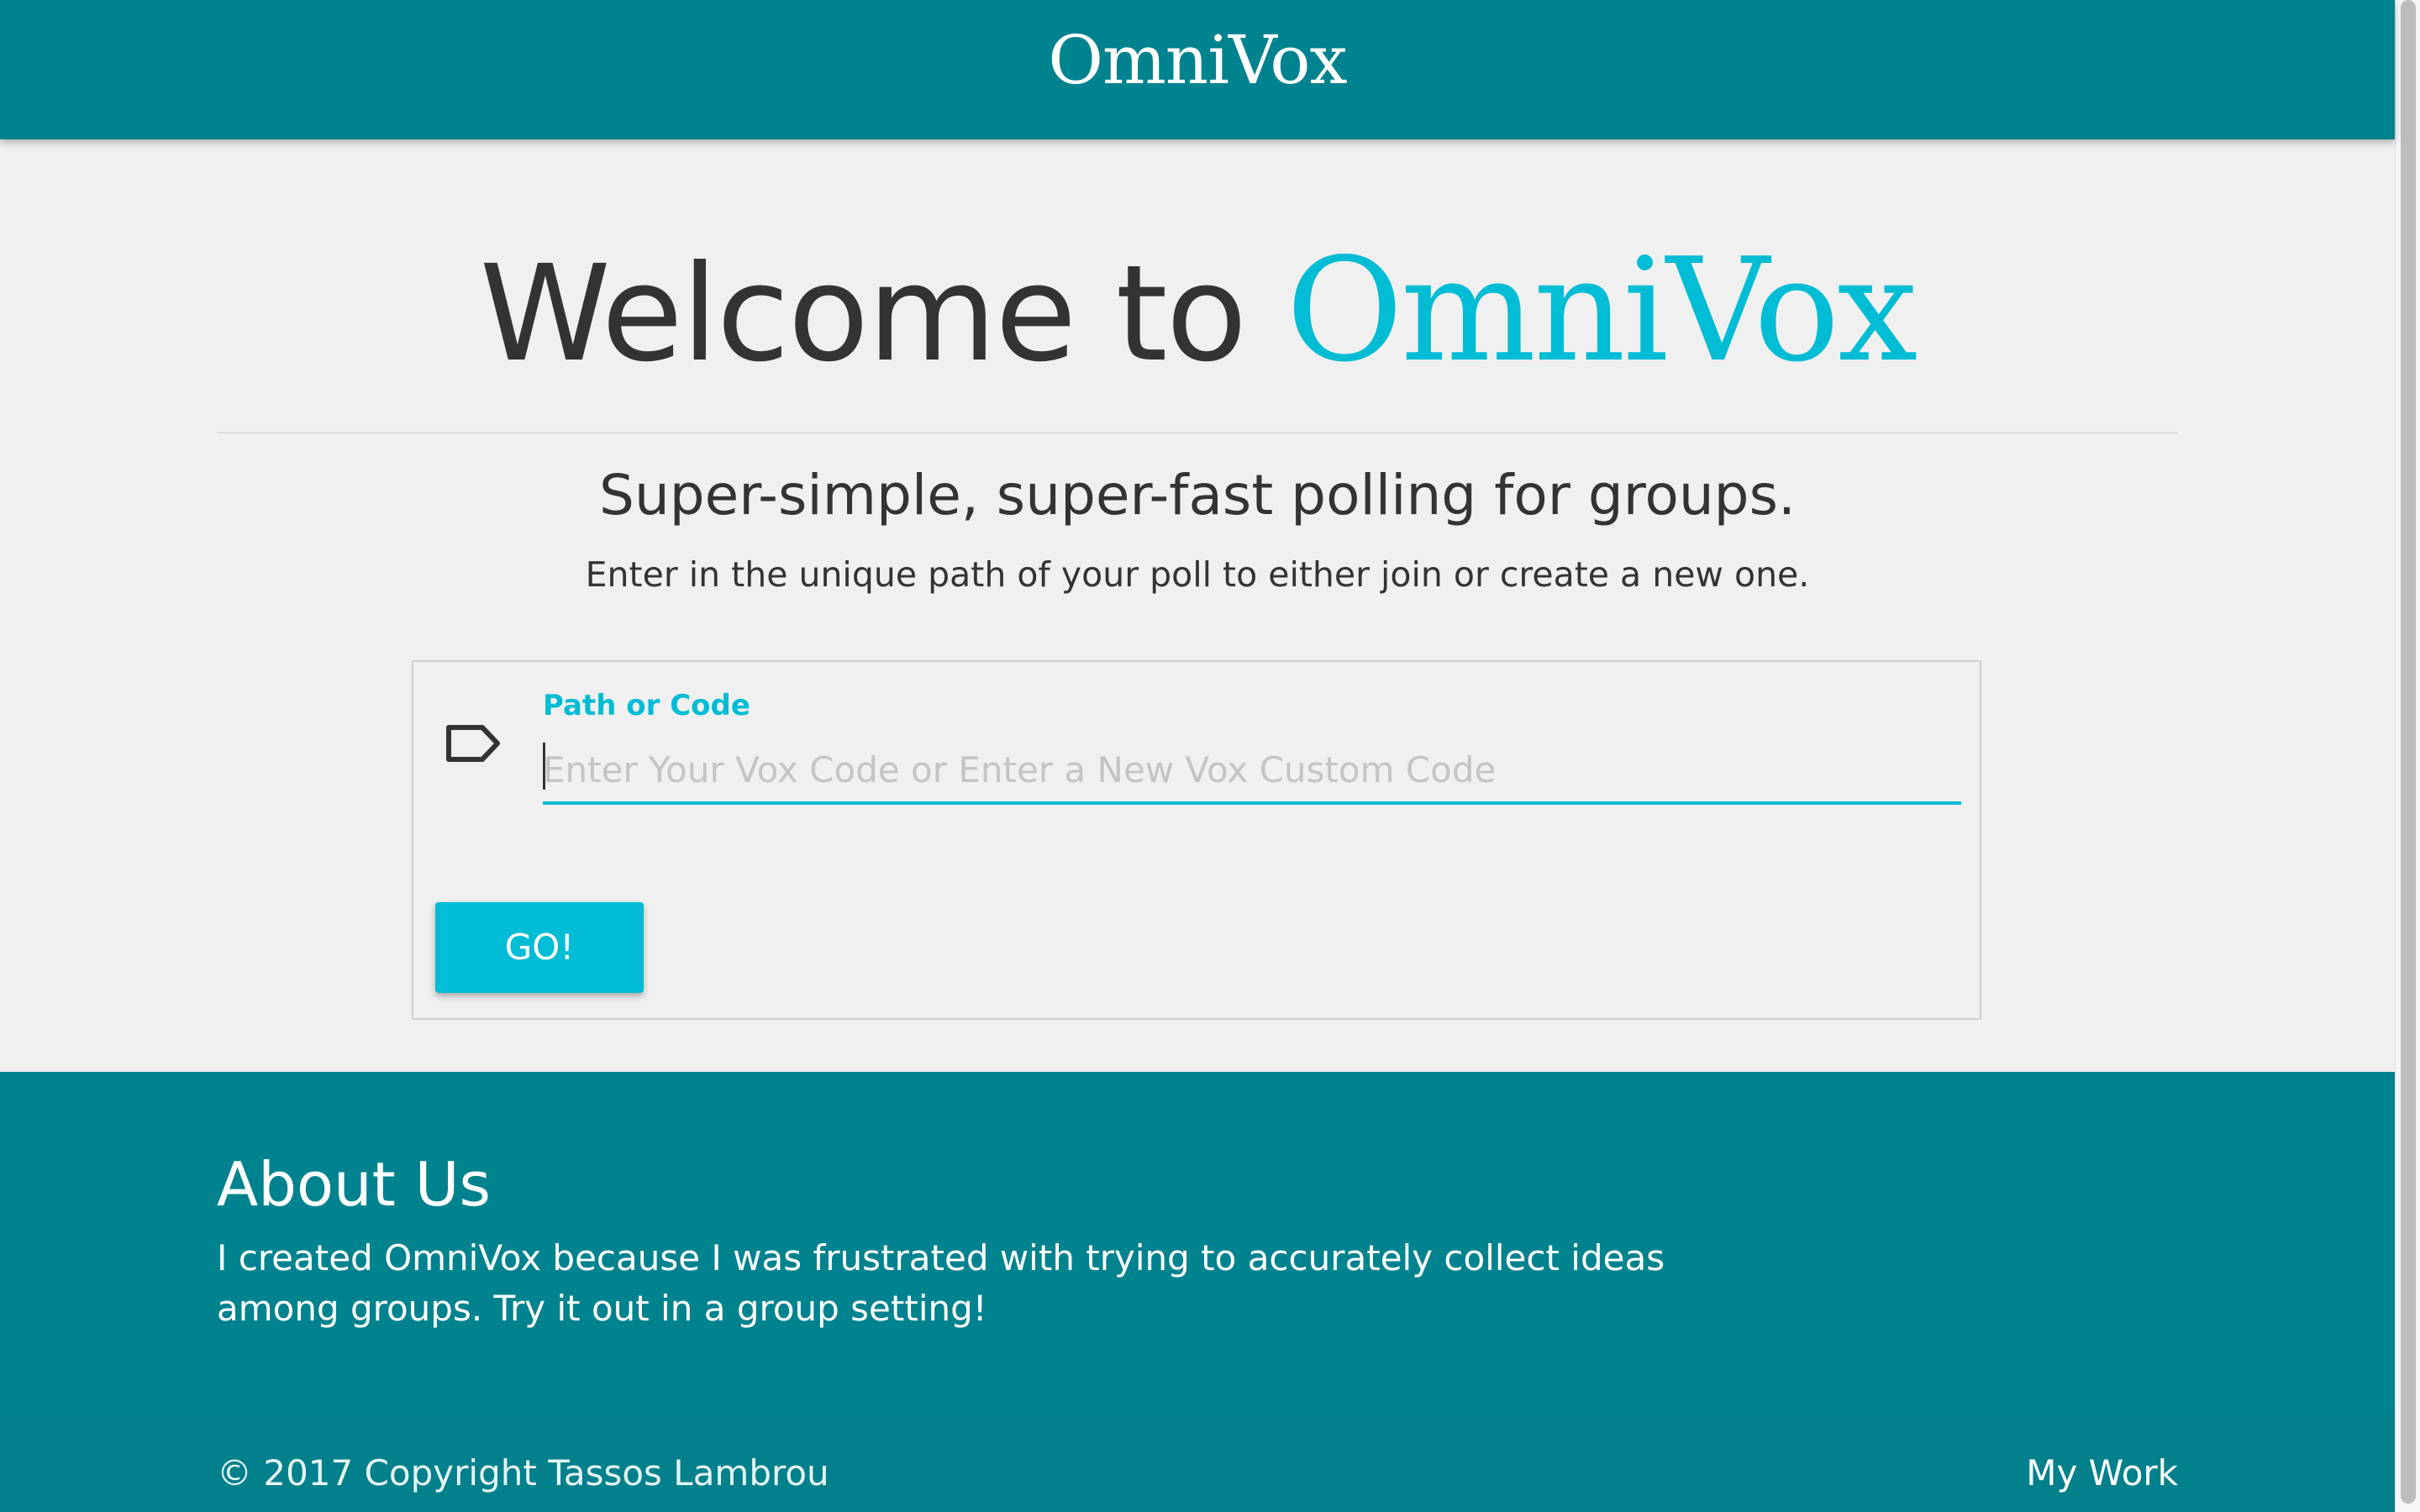 This screenshot has height=1512, width=2420. Describe the element at coordinates (2408, 752) in the screenshot. I see `scrollbar-thumb` at that location.